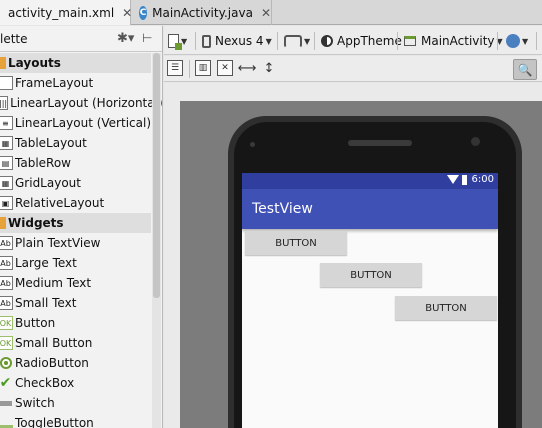 This screenshot has height=428, width=542. I want to click on tab-main-activity-java: C MainActivity.java ✕, so click(202, 12).